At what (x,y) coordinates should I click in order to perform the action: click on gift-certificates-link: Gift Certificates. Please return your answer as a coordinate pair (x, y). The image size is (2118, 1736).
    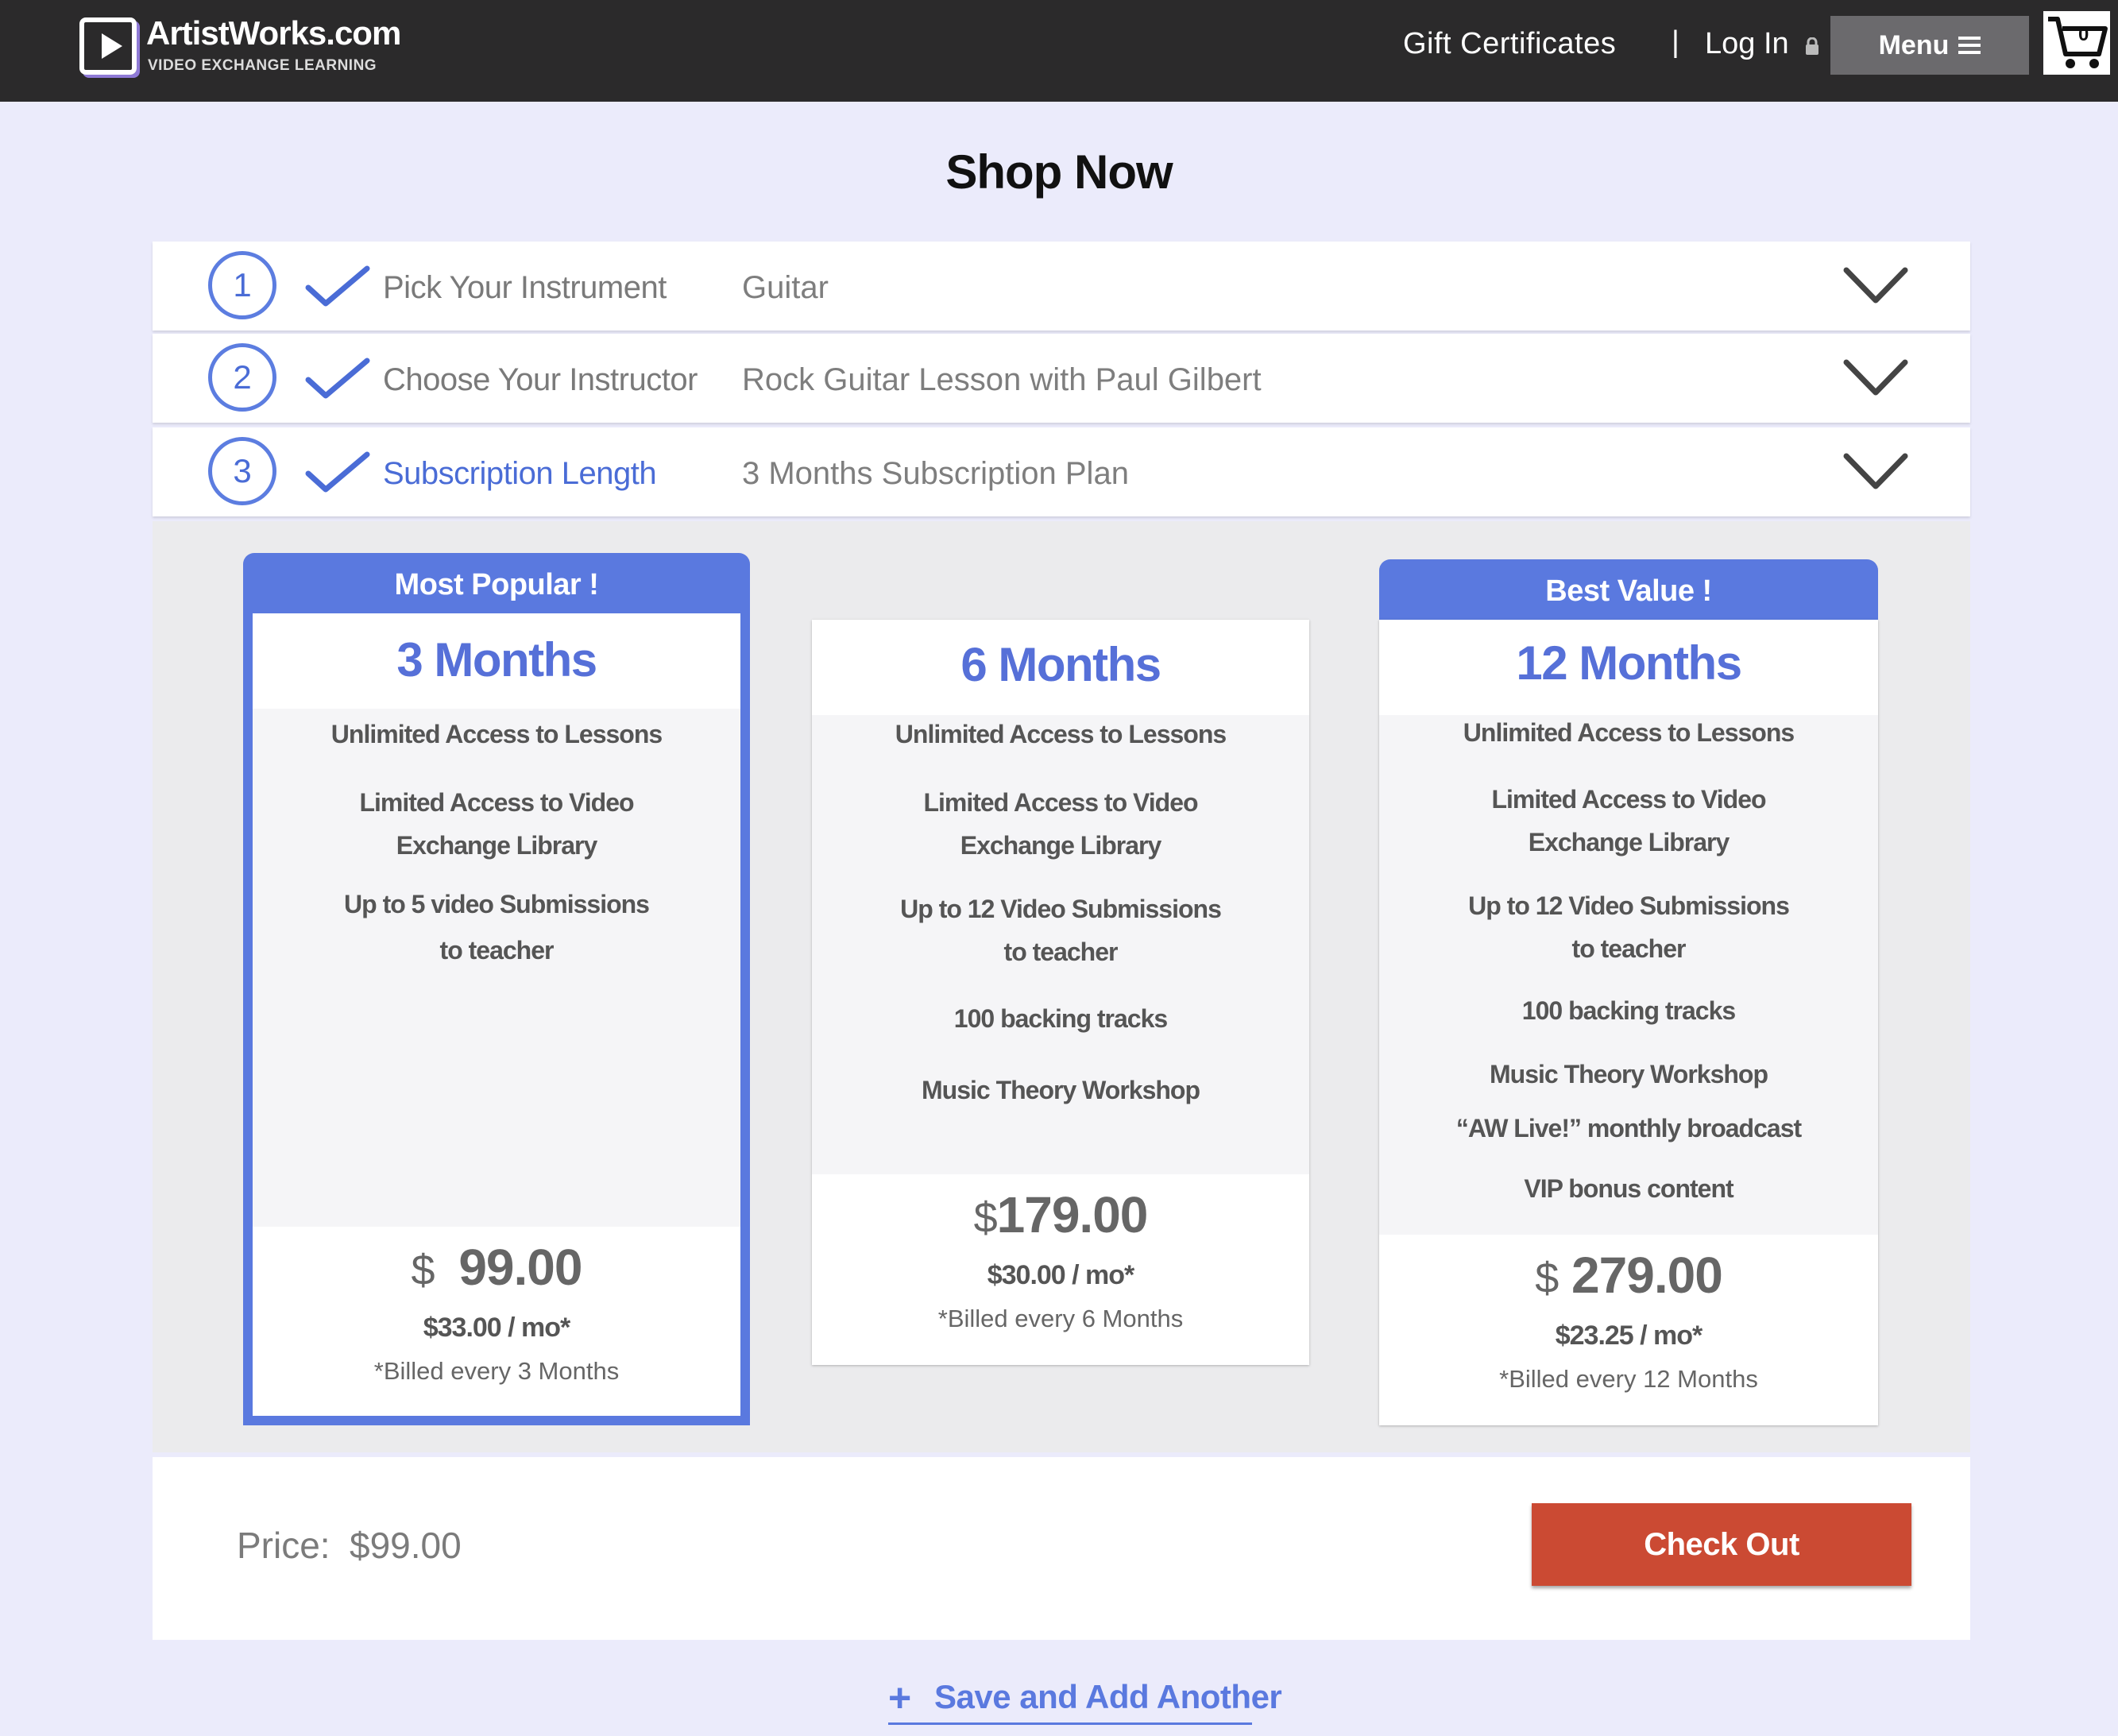
    Looking at the image, I should click on (1509, 44).